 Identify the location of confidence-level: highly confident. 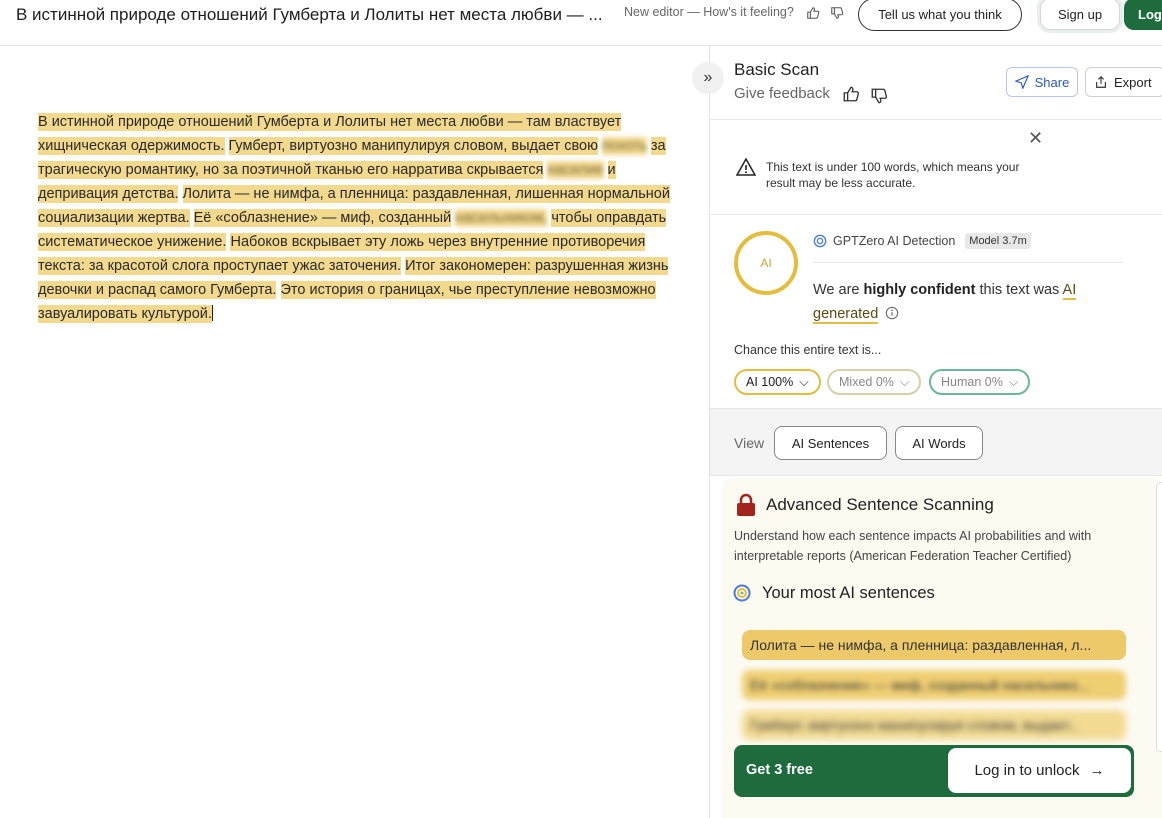
(919, 290).